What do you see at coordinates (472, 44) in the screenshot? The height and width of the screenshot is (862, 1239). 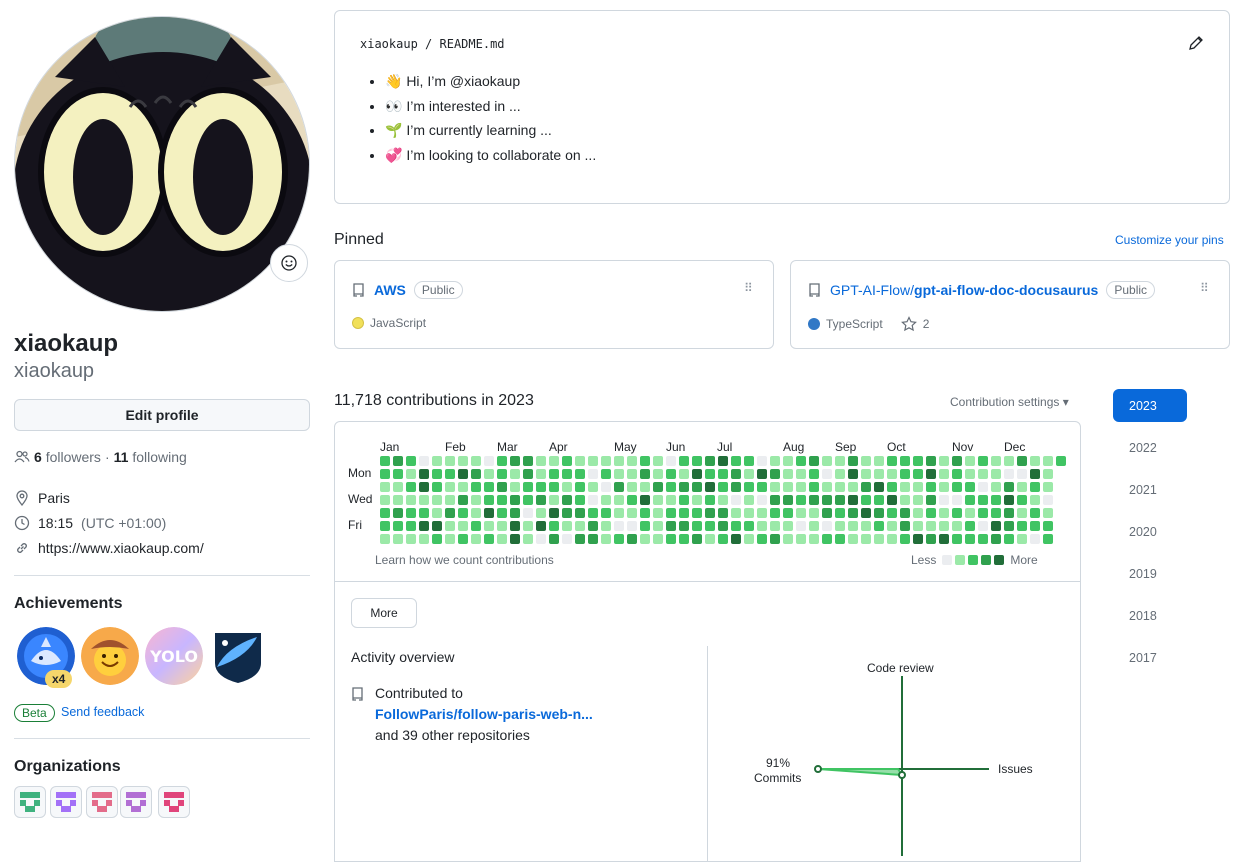 I see `readme-file-link: README.md` at bounding box center [472, 44].